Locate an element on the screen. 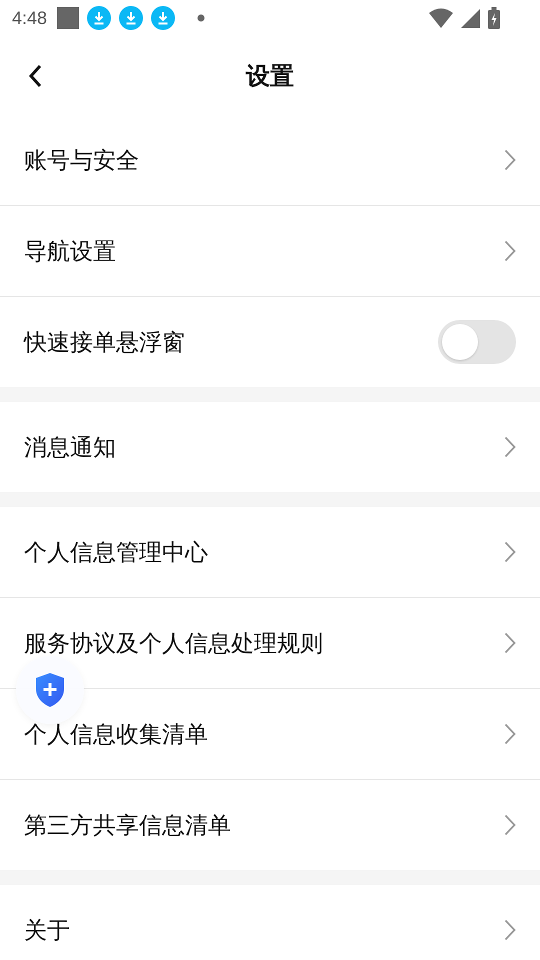  toggle-switch is located at coordinates (477, 342).